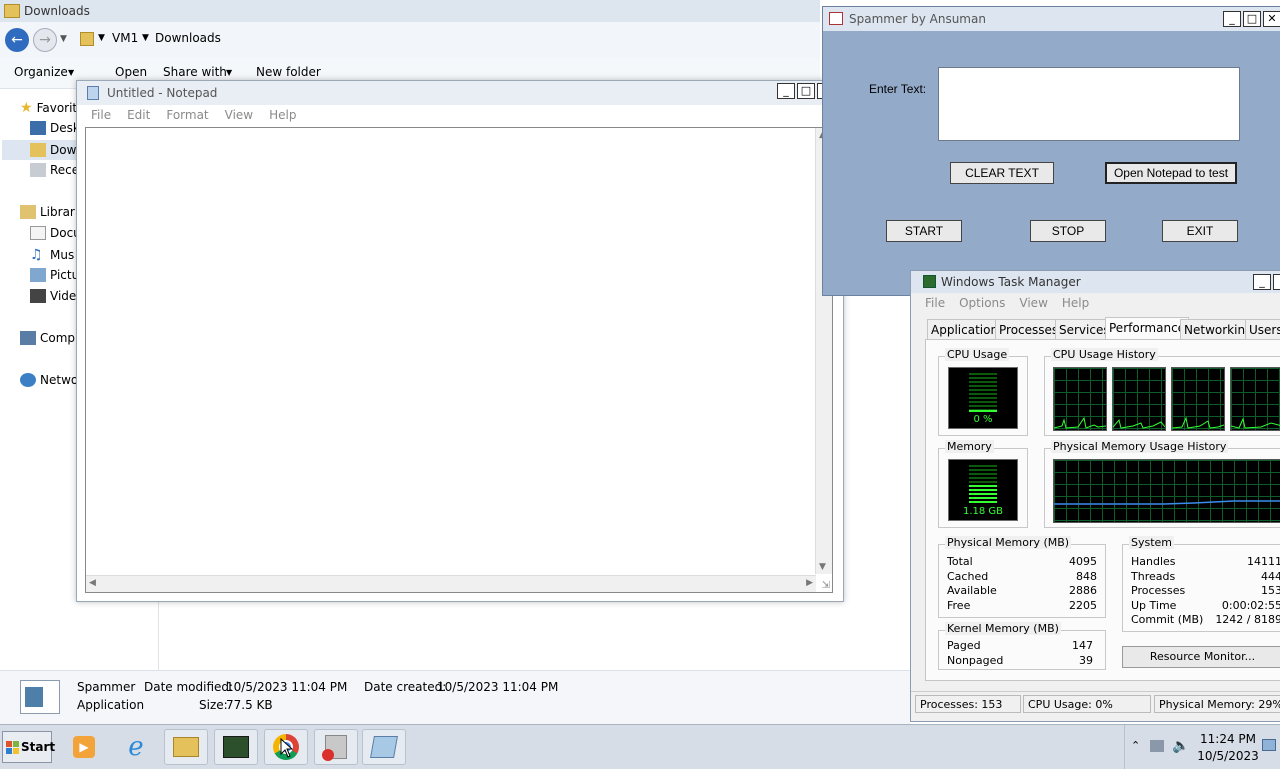 This screenshot has height=769, width=1280. What do you see at coordinates (924, 231) in the screenshot?
I see `start-button: START` at bounding box center [924, 231].